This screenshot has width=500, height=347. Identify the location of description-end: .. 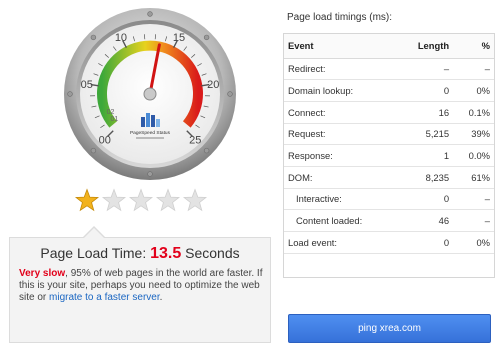
(161, 297).